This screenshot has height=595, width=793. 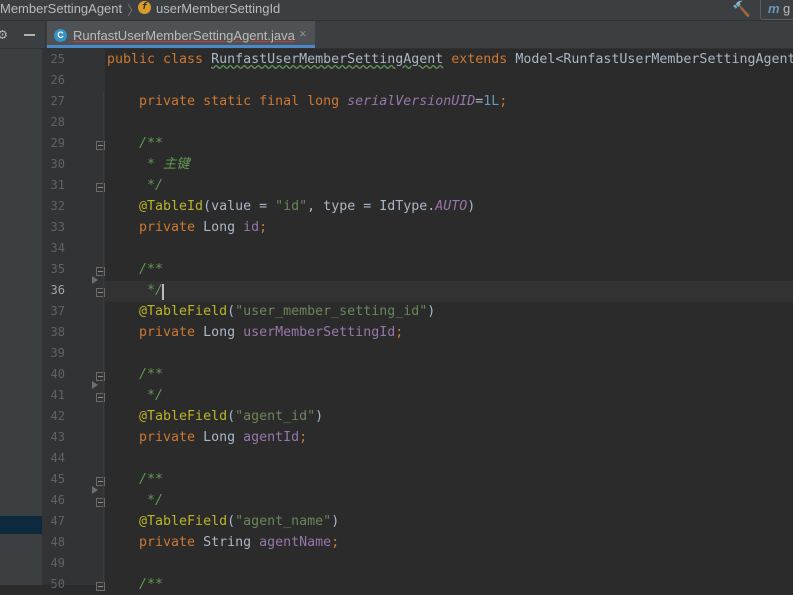 What do you see at coordinates (251, 227) in the screenshot?
I see `field-name: id` at bounding box center [251, 227].